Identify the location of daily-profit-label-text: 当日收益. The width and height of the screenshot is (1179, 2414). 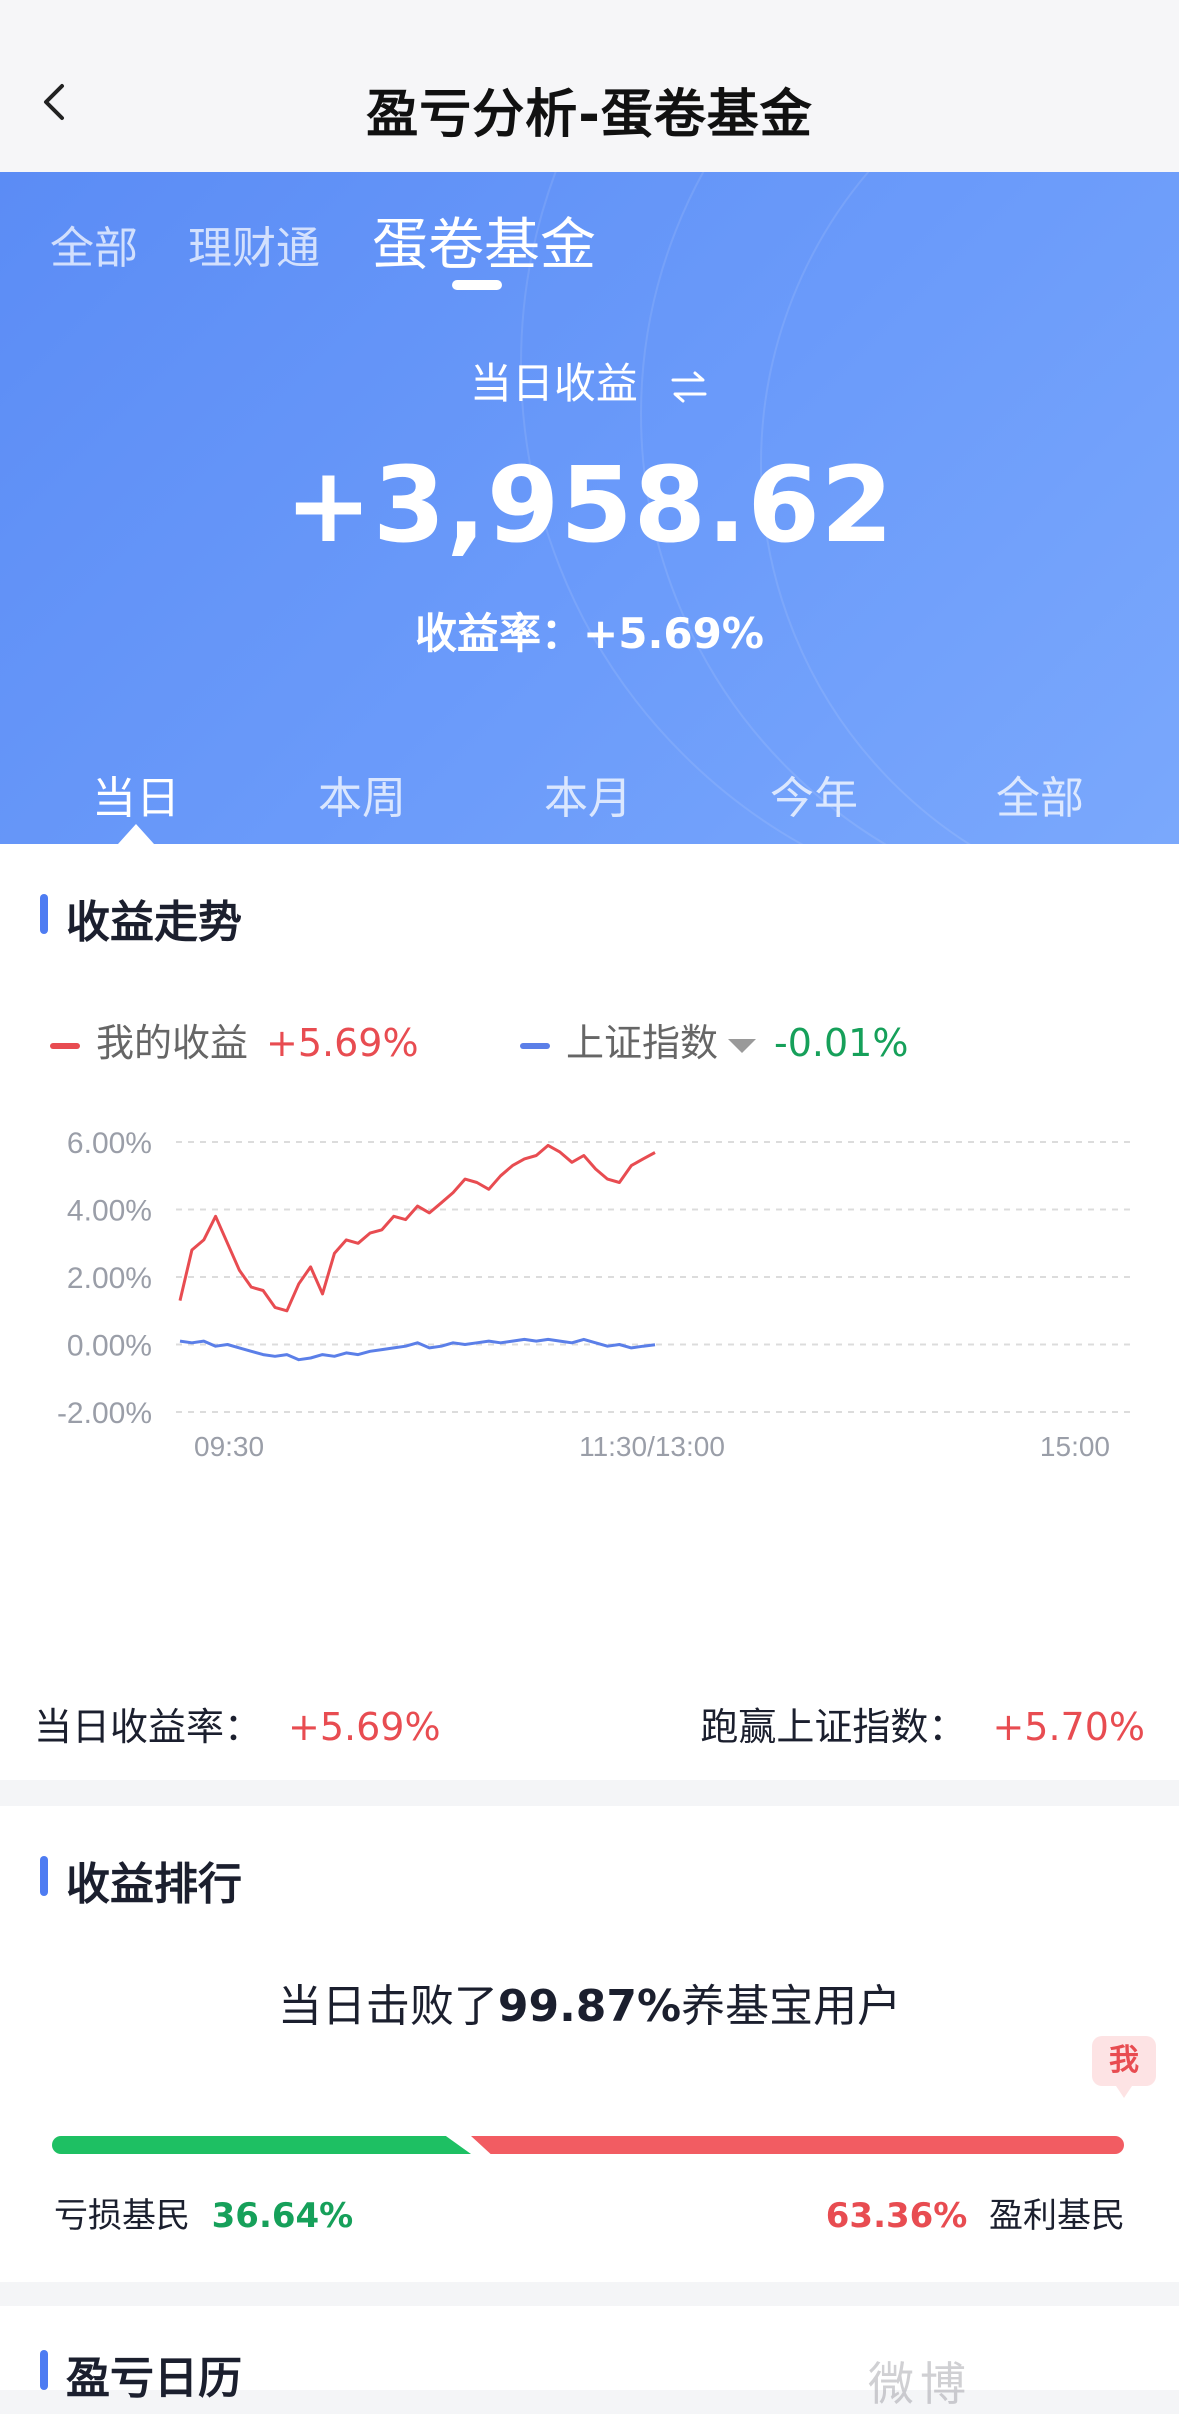
(553, 383).